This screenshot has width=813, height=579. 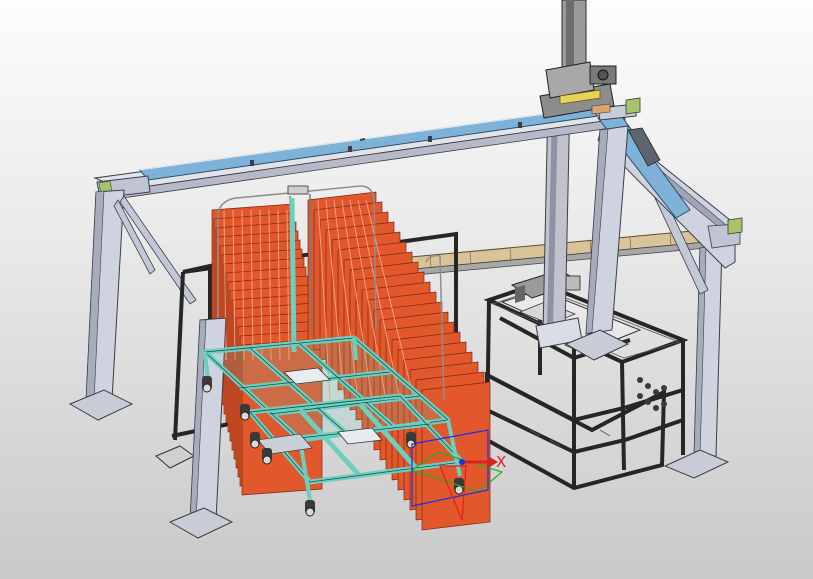 I want to click on x-axis-rail, so click(x=359, y=153).